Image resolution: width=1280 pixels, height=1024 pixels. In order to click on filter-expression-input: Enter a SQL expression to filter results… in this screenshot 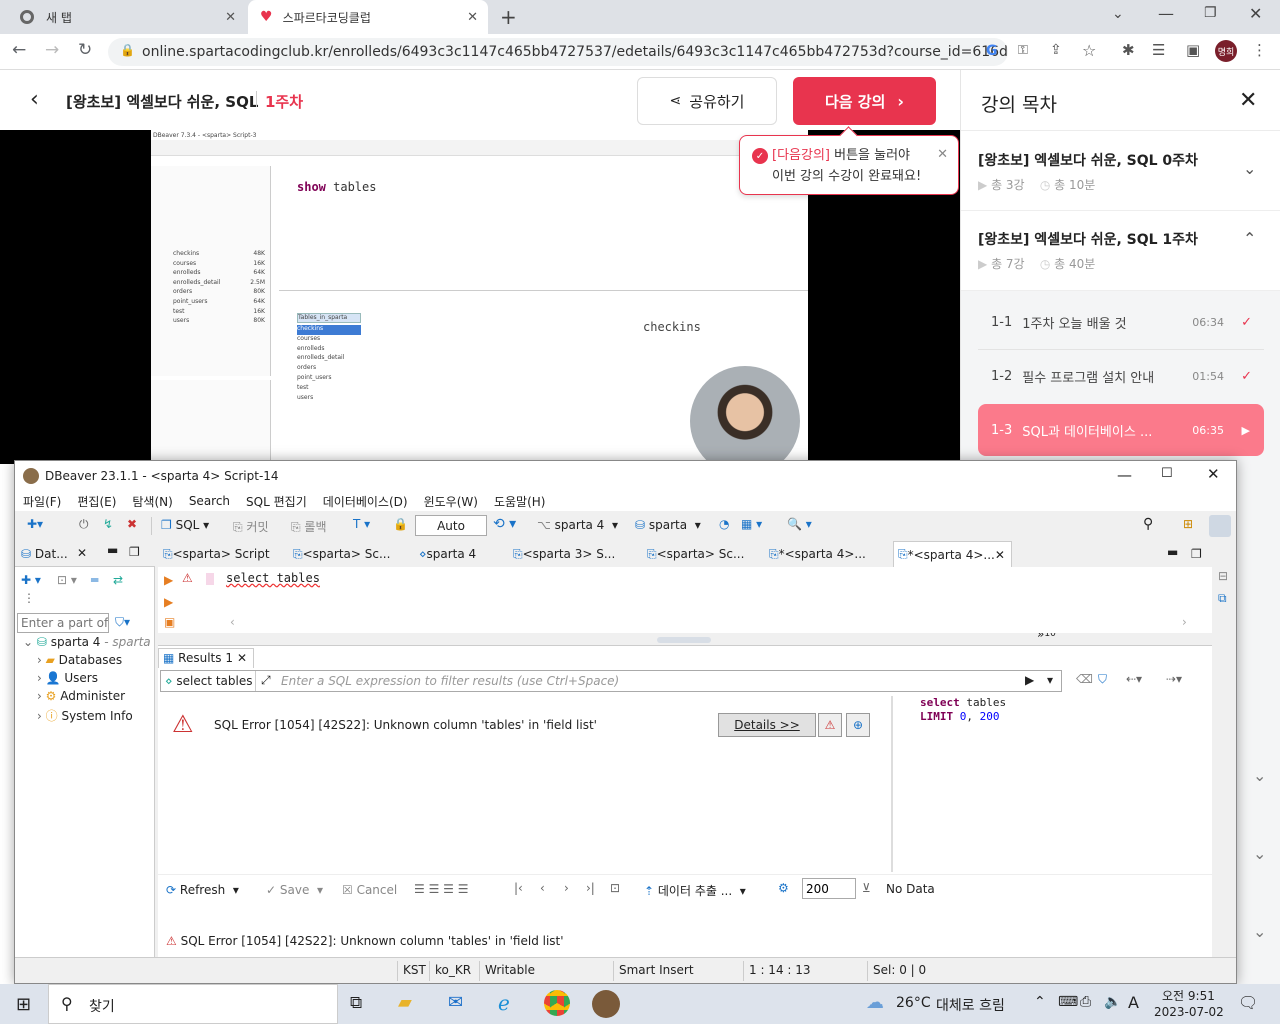, I will do `click(450, 681)`.